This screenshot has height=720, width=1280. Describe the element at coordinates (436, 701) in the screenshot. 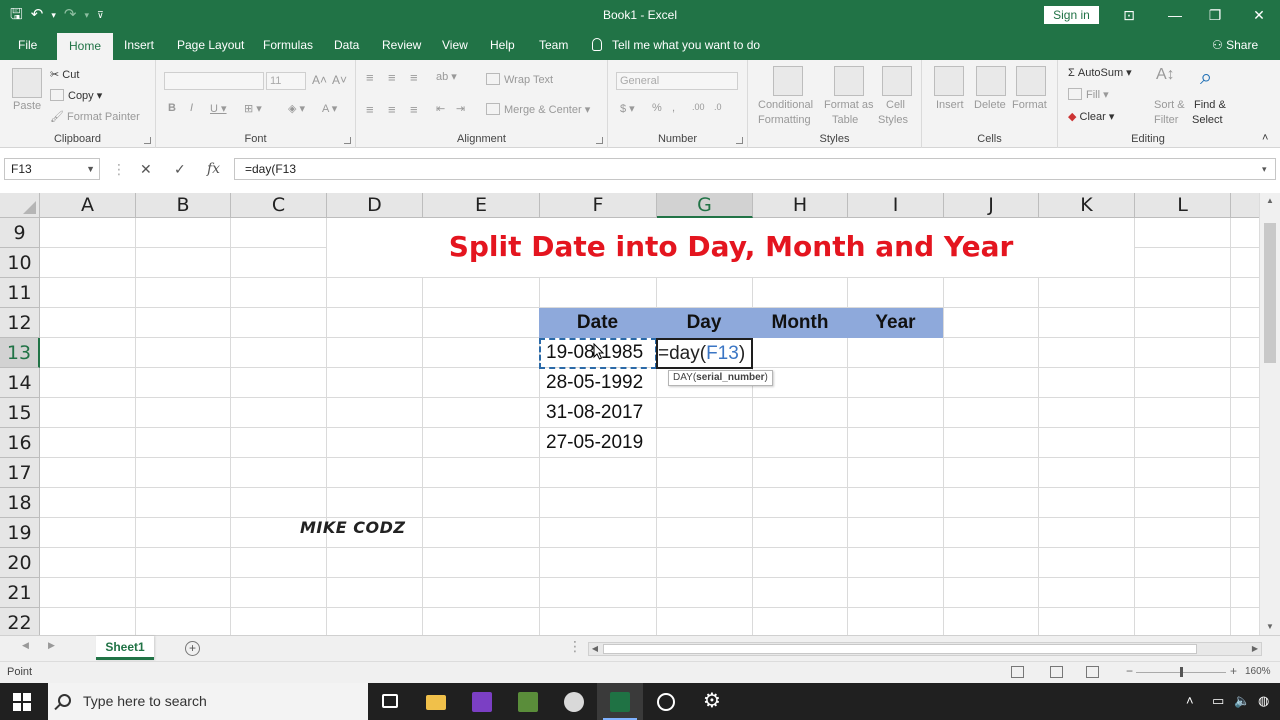

I see `file-explorer-icon` at that location.